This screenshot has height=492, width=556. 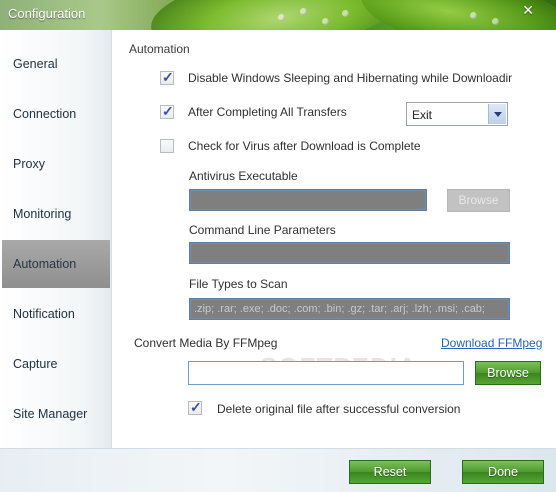 What do you see at coordinates (56, 314) in the screenshot?
I see `sidebar-item-notification: Notification` at bounding box center [56, 314].